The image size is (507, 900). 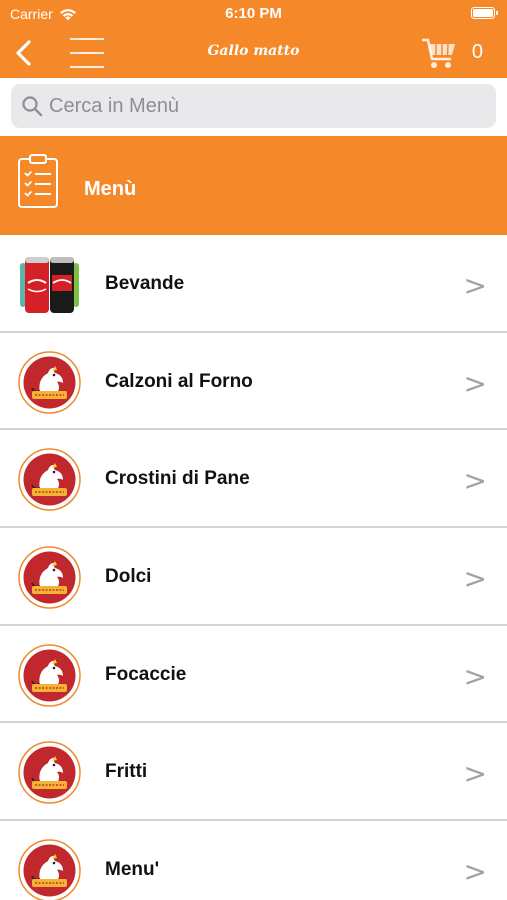 What do you see at coordinates (179, 381) in the screenshot?
I see `menu-category-label: Calzoni al Forno` at bounding box center [179, 381].